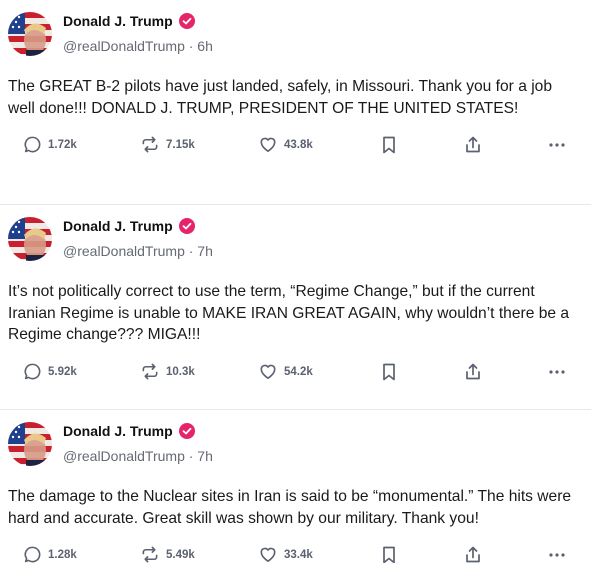 The width and height of the screenshot is (591, 563). Describe the element at coordinates (180, 371) in the screenshot. I see `retruth-count: 10.3k` at that location.